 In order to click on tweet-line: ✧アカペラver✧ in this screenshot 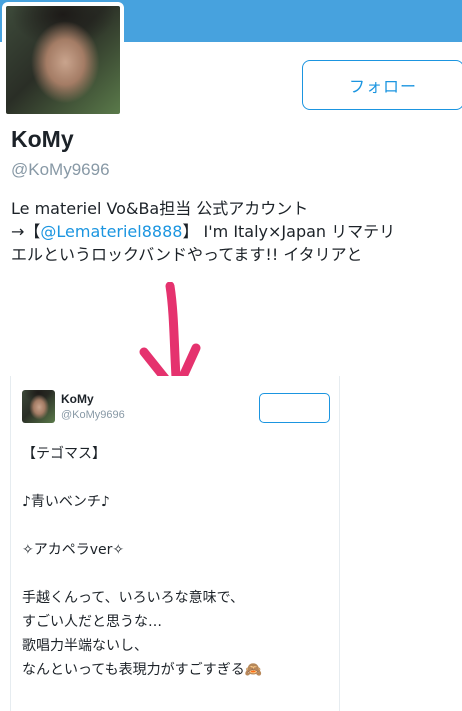, I will do `click(73, 550)`.